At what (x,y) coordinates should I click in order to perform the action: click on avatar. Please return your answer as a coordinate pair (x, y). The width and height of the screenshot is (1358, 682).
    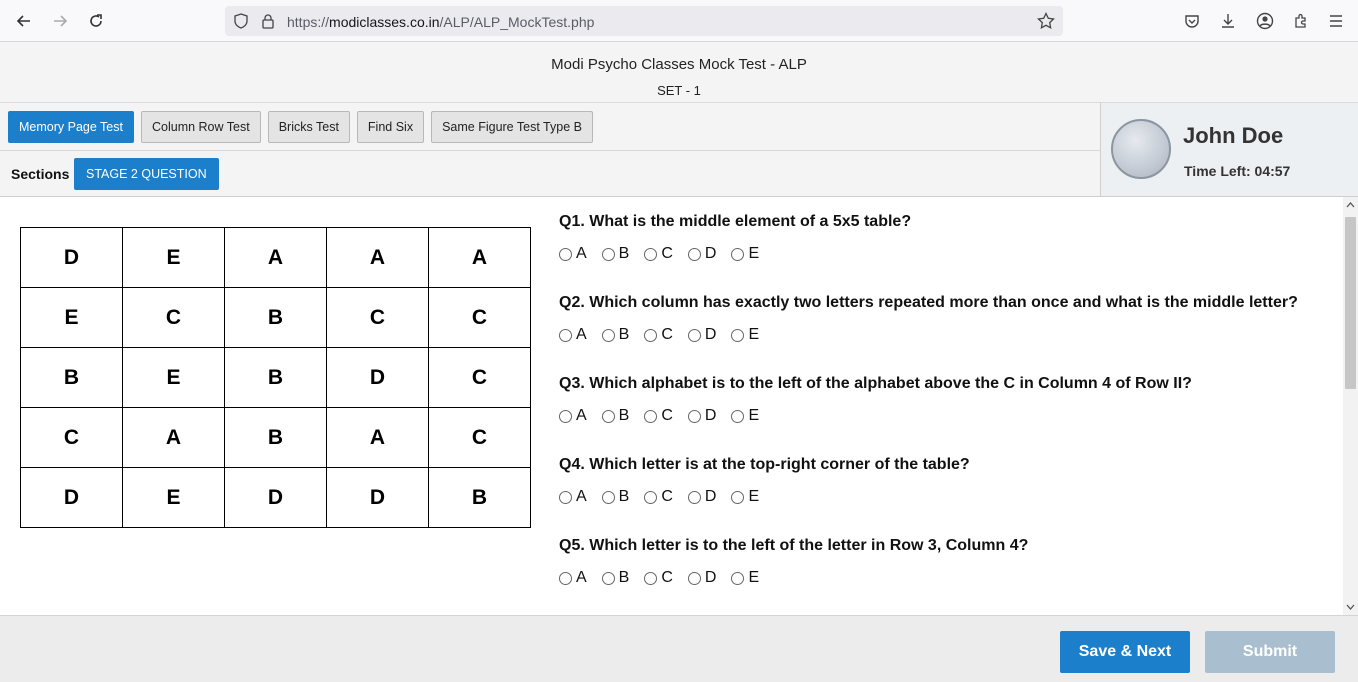
    Looking at the image, I should click on (1141, 149).